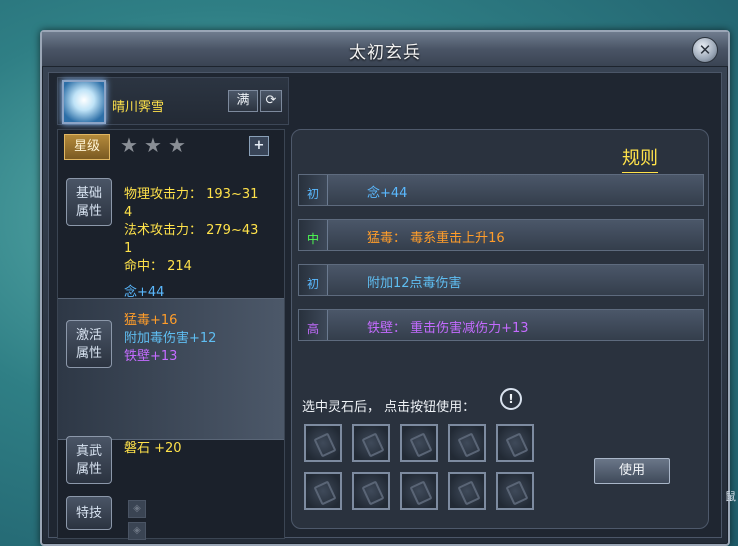 This screenshot has width=738, height=546. What do you see at coordinates (259, 146) in the screenshot?
I see `star-plus-button: +` at bounding box center [259, 146].